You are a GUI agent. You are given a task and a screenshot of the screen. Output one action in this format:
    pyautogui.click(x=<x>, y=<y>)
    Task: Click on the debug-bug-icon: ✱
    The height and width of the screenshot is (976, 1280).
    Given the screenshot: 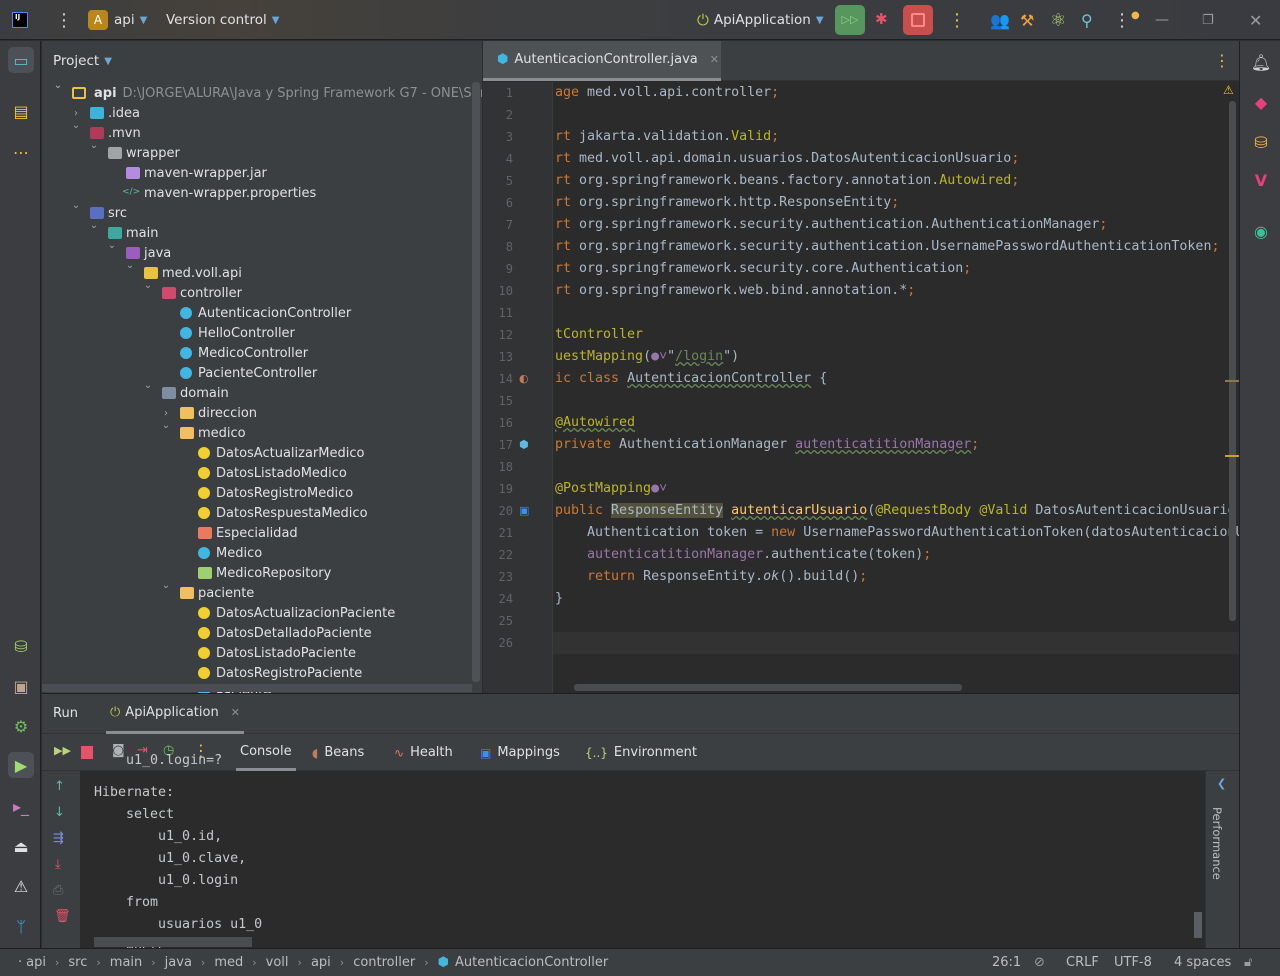 What is the action you would take?
    pyautogui.click(x=881, y=19)
    